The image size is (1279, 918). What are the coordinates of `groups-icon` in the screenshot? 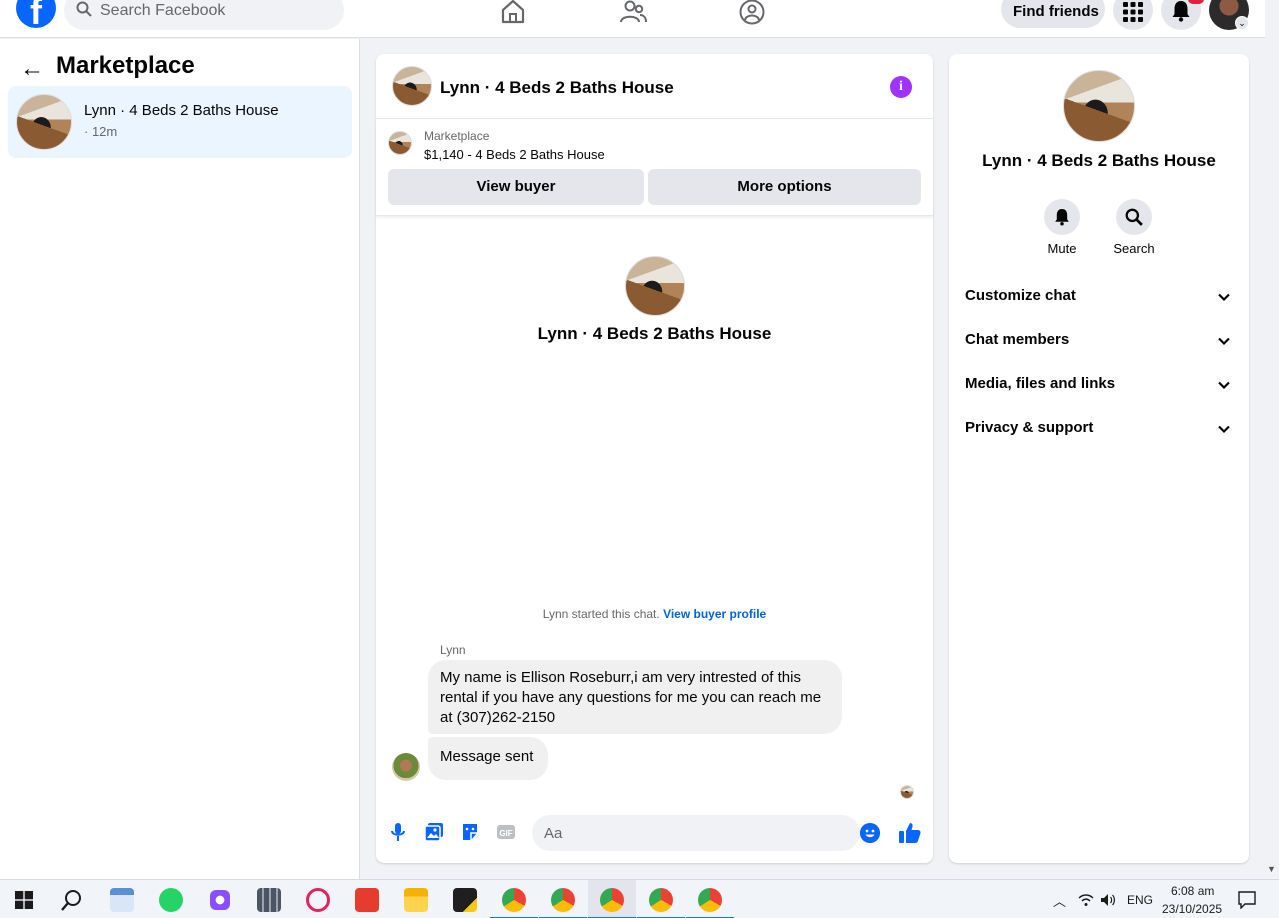 It's located at (752, 13).